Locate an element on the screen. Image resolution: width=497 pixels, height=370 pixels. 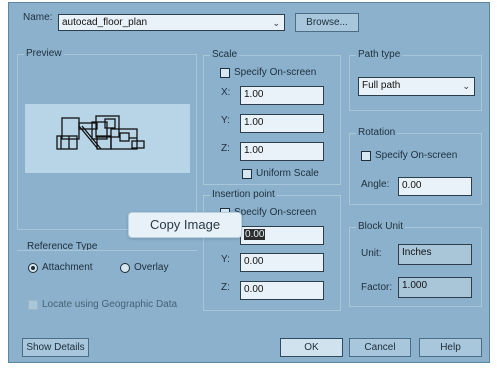
overlay-radio is located at coordinates (125, 268).